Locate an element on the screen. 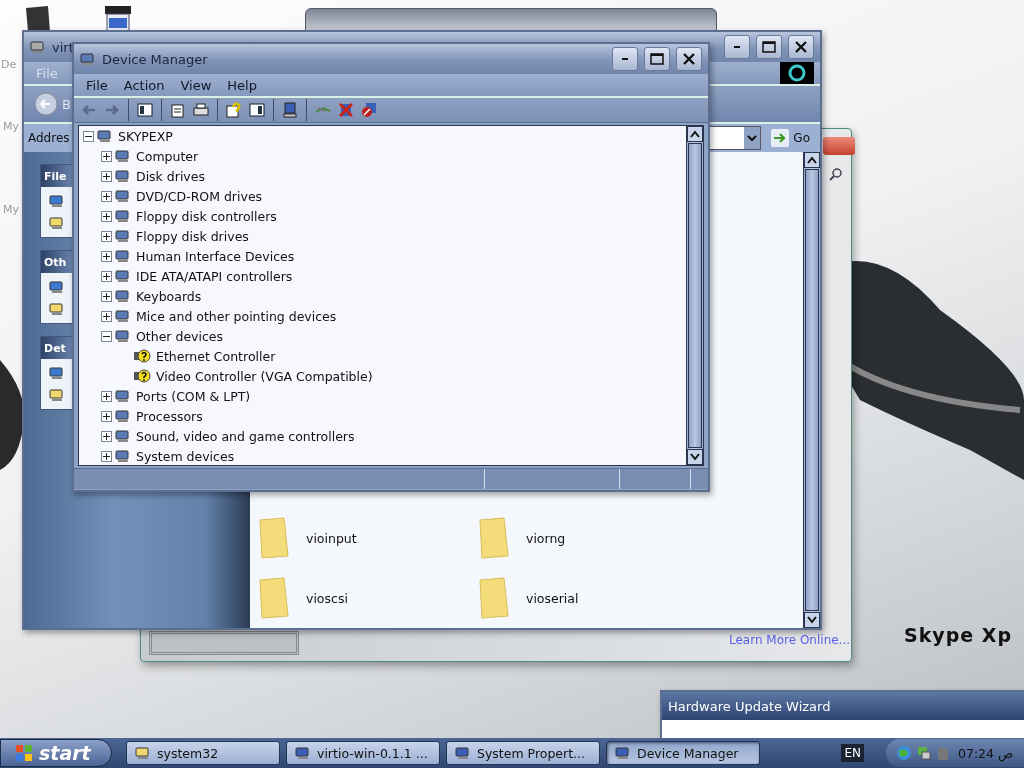  tree-node: Floppy disk drives is located at coordinates (192, 236).